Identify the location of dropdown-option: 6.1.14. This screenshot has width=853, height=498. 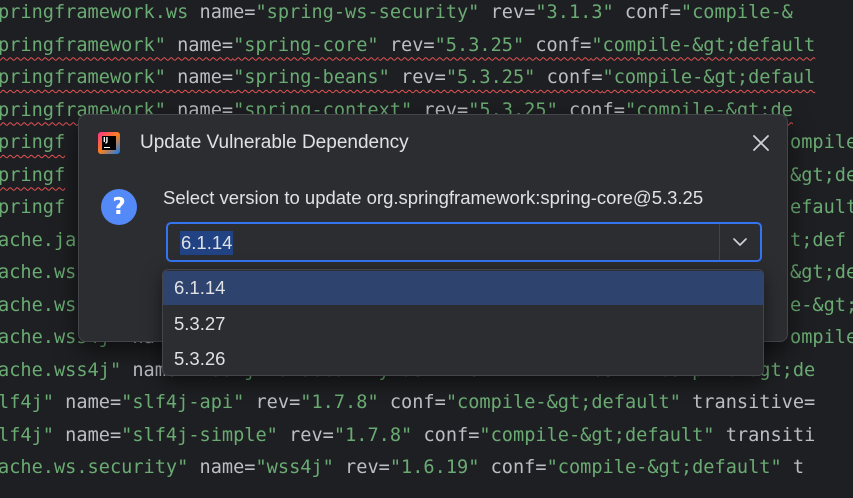
(463, 288).